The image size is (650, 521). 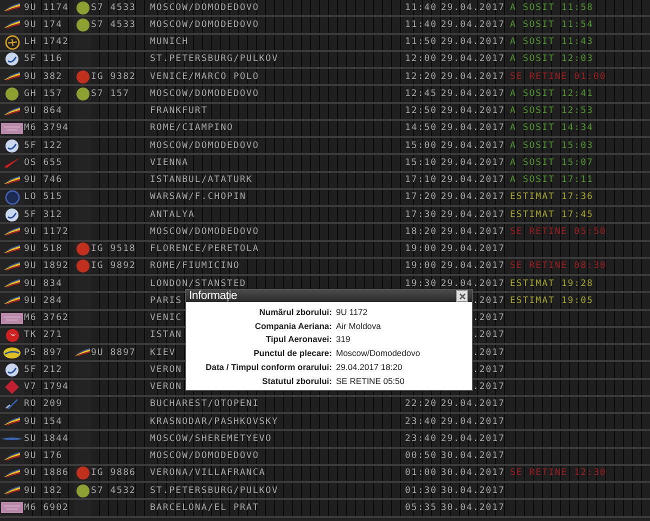 What do you see at coordinates (43, 111) in the screenshot?
I see `flight-number: 9U 864` at bounding box center [43, 111].